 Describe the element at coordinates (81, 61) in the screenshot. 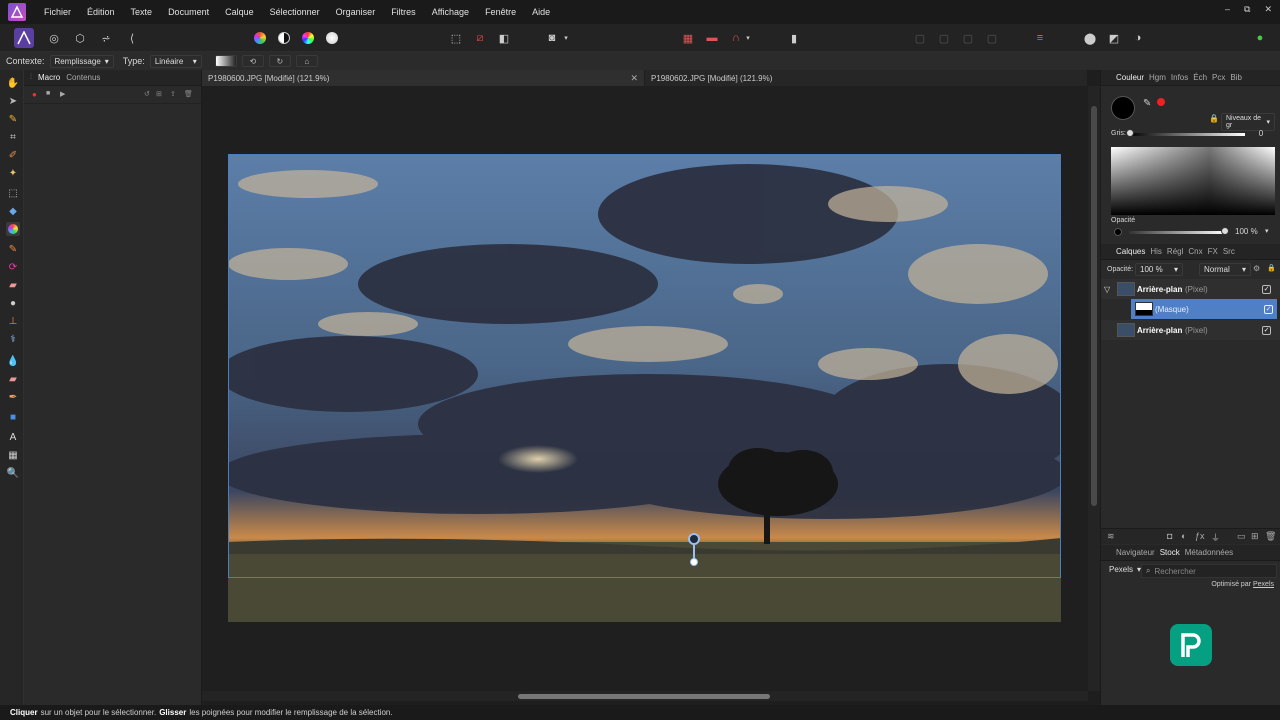

I see `context-mode-dropdown: Remplissage ▾` at that location.